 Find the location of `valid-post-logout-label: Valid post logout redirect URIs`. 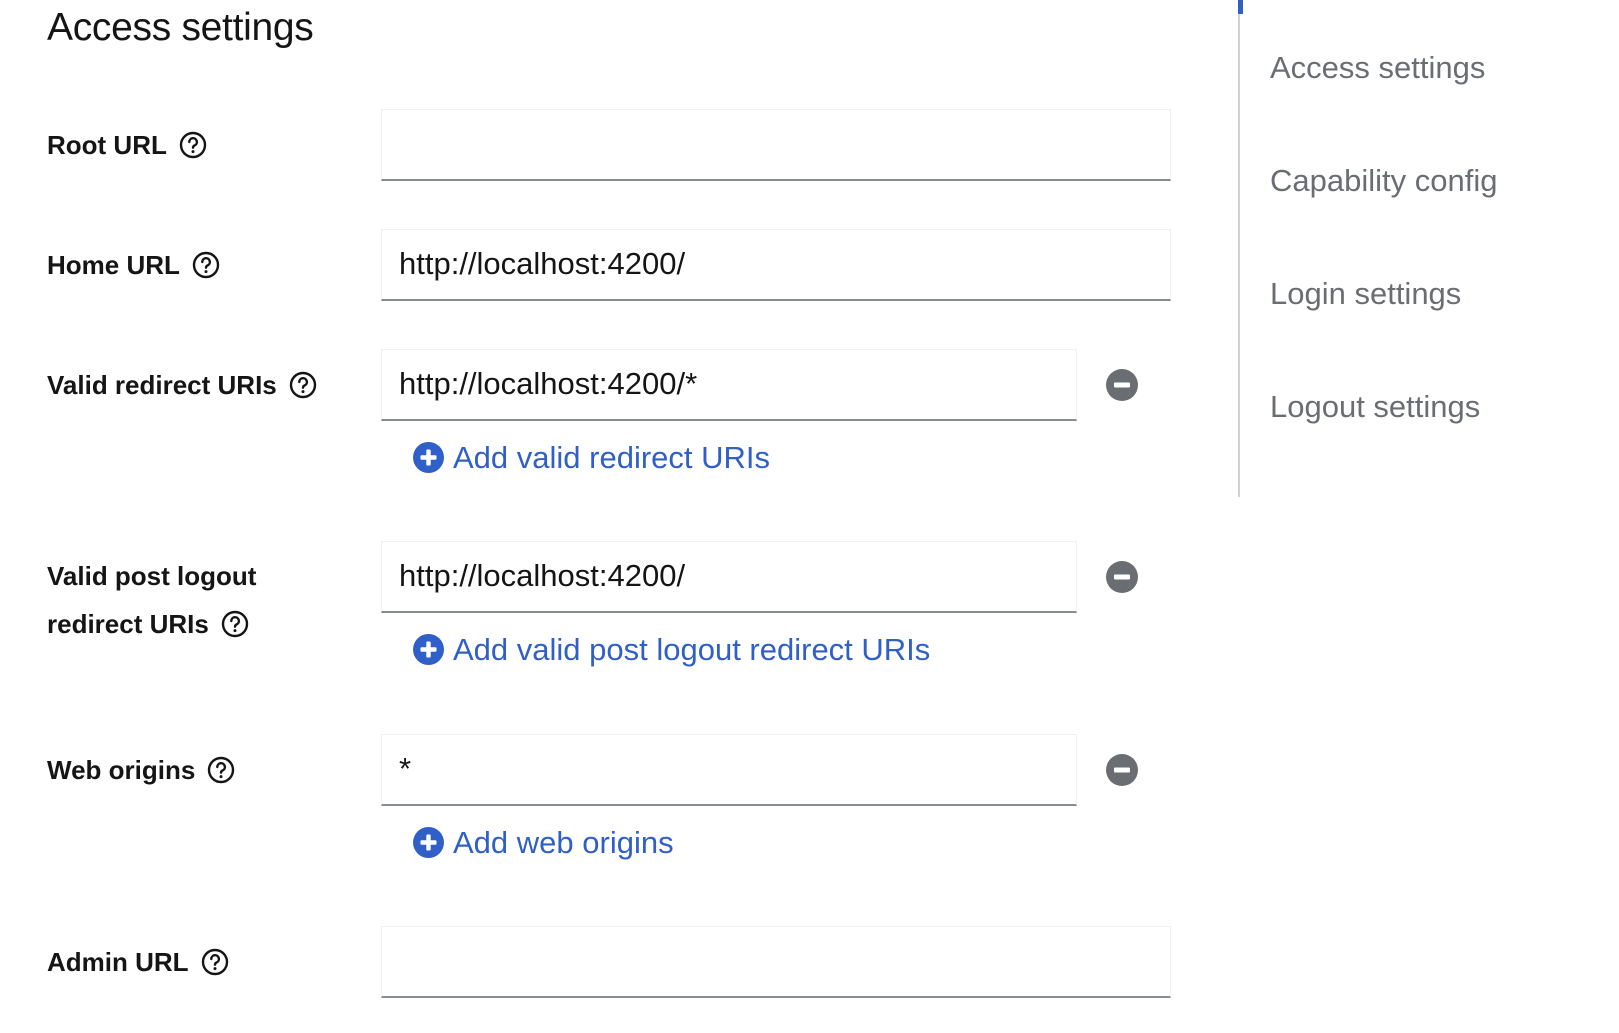

valid-post-logout-label: Valid post logout redirect URIs is located at coordinates (151, 600).